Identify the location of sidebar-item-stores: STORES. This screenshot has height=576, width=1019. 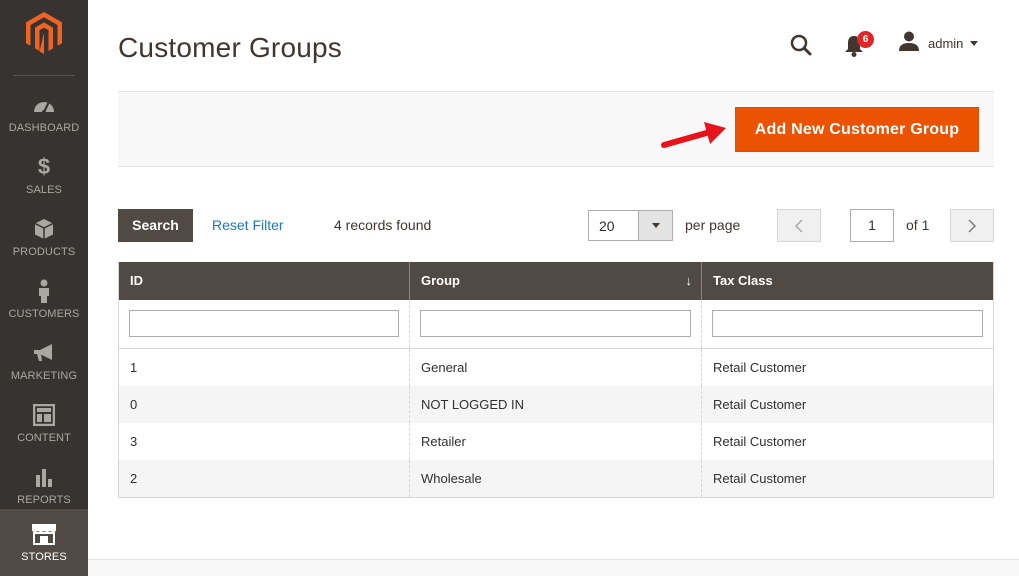
(44, 542).